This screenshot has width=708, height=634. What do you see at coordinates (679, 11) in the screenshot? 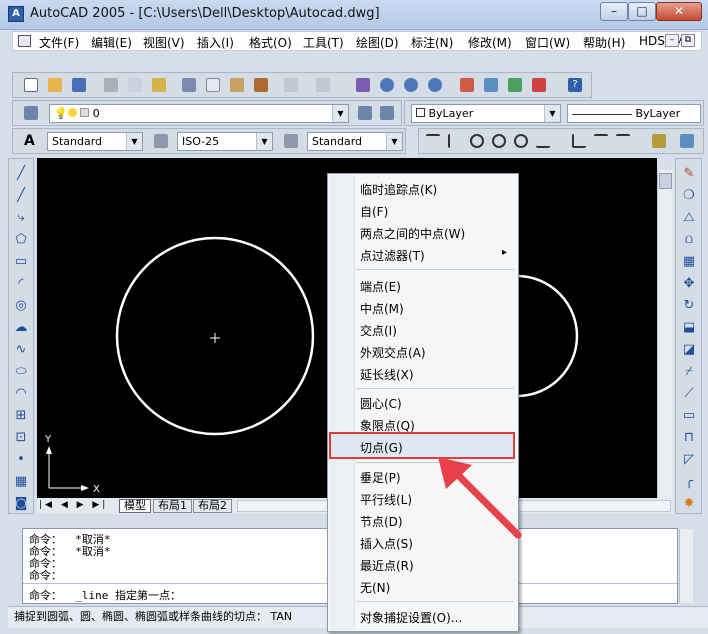
I see `close-button: ✕` at bounding box center [679, 11].